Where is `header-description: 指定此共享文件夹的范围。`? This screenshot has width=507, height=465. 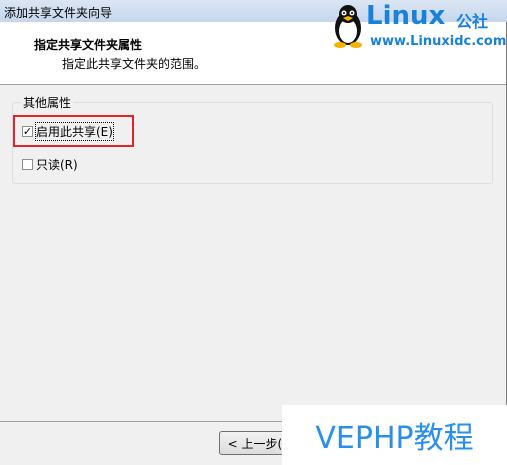 header-description: 指定此共享文件夹的范围。 is located at coordinates (134, 64).